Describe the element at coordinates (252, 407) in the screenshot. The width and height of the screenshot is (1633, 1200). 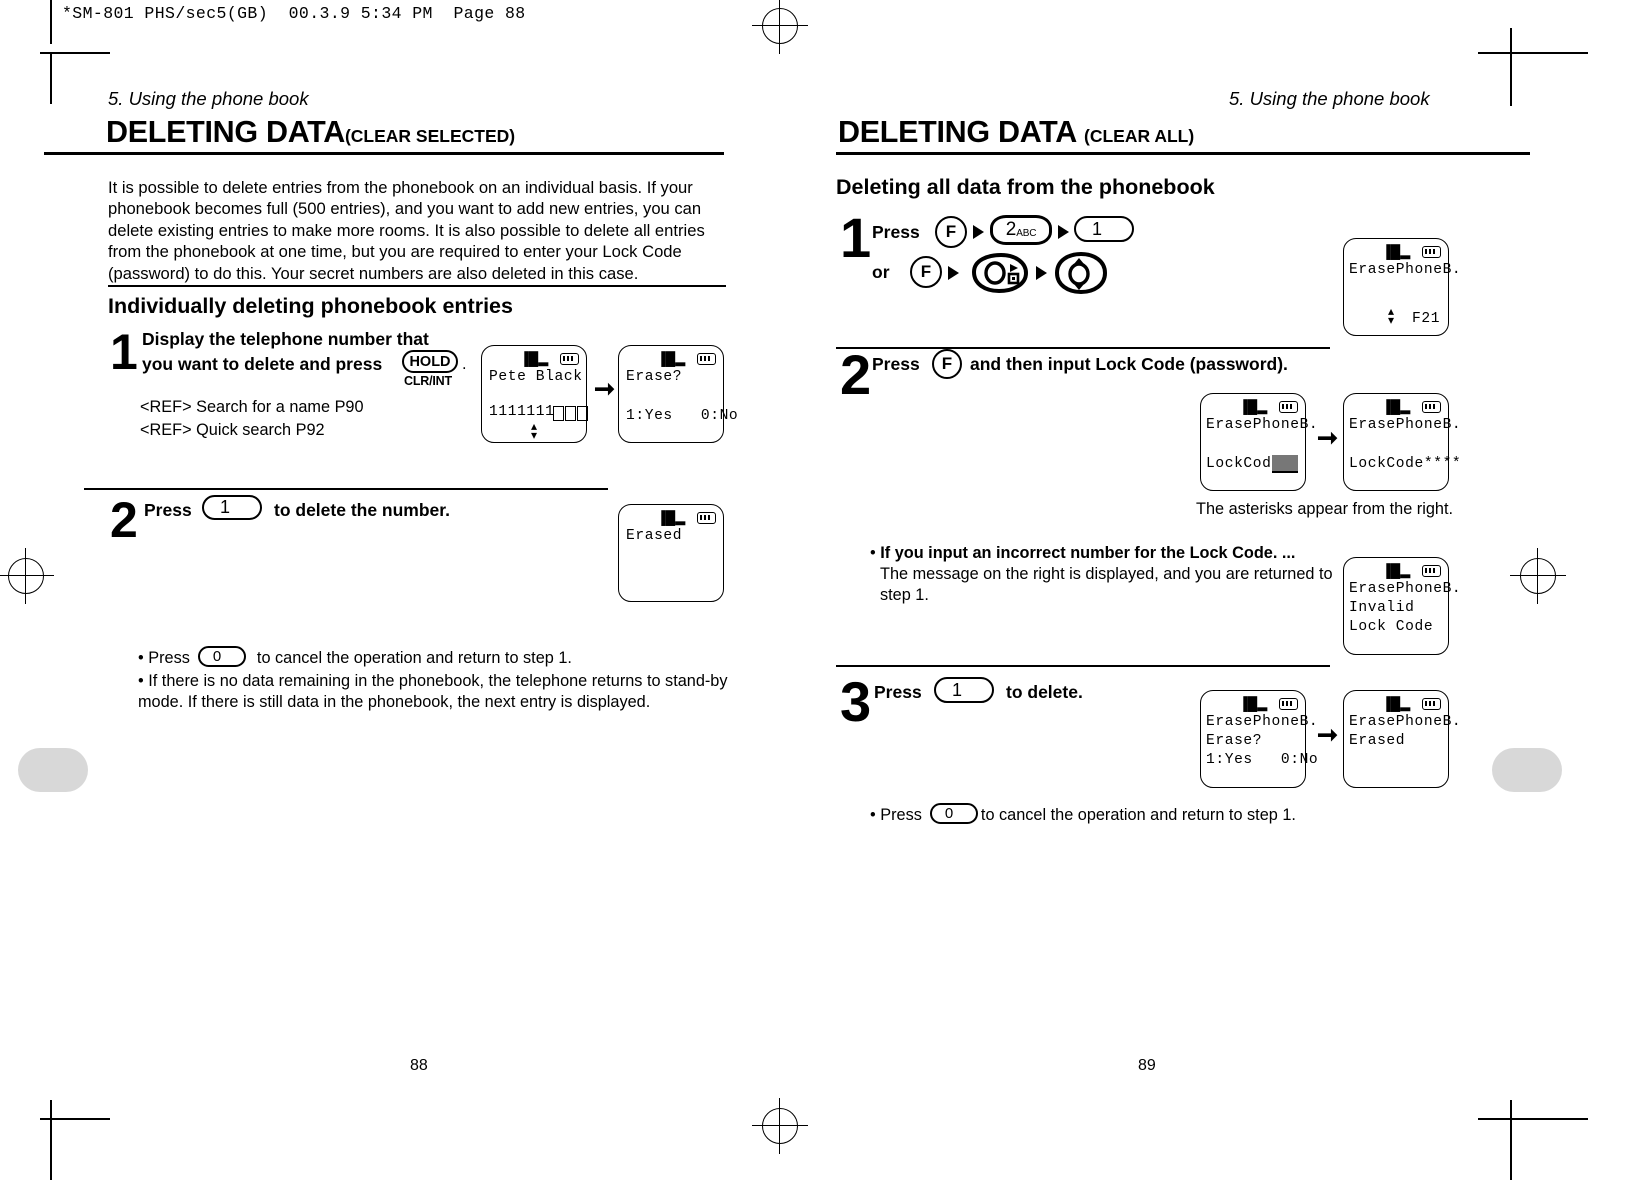
I see `step-1-ref-1: <REF> Search for a name P90` at that location.